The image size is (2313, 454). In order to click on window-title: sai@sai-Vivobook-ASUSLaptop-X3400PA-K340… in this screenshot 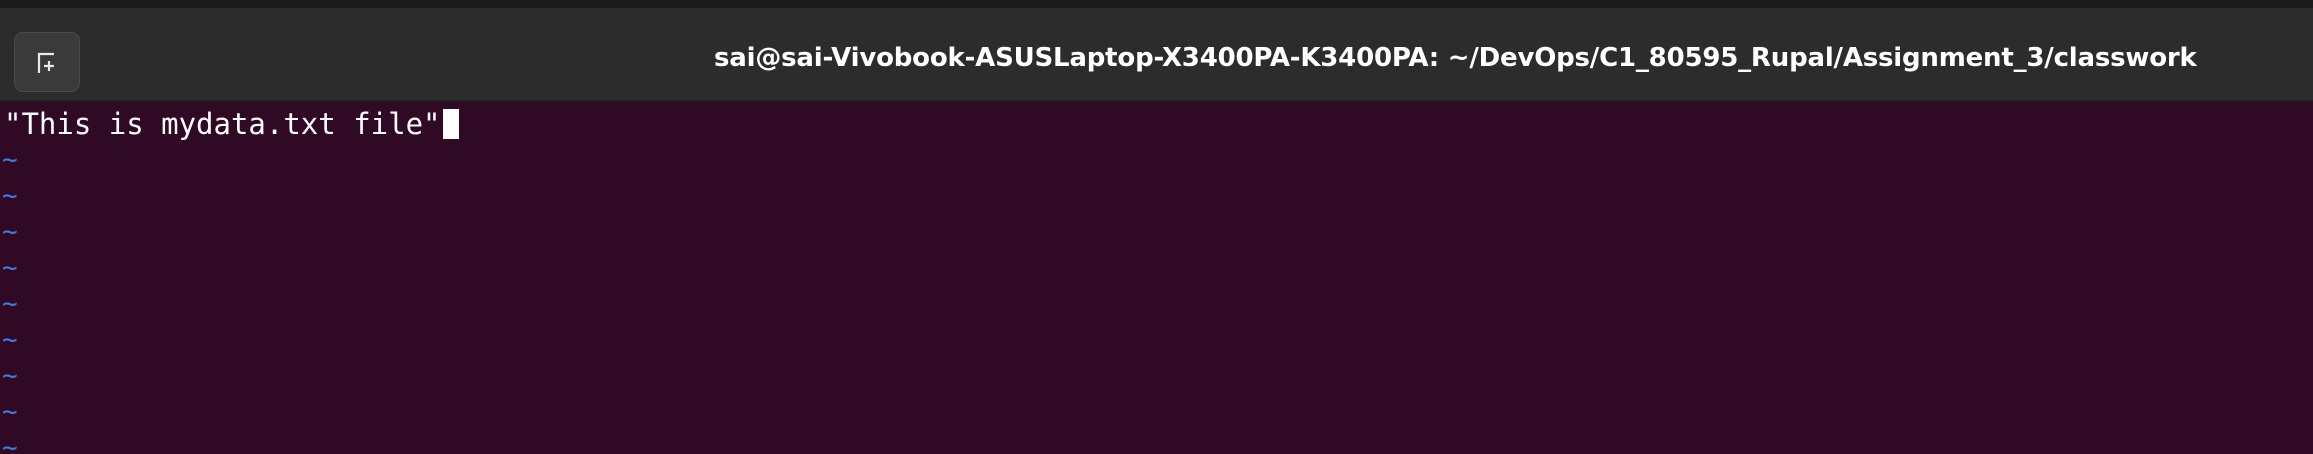, I will do `click(1455, 58)`.